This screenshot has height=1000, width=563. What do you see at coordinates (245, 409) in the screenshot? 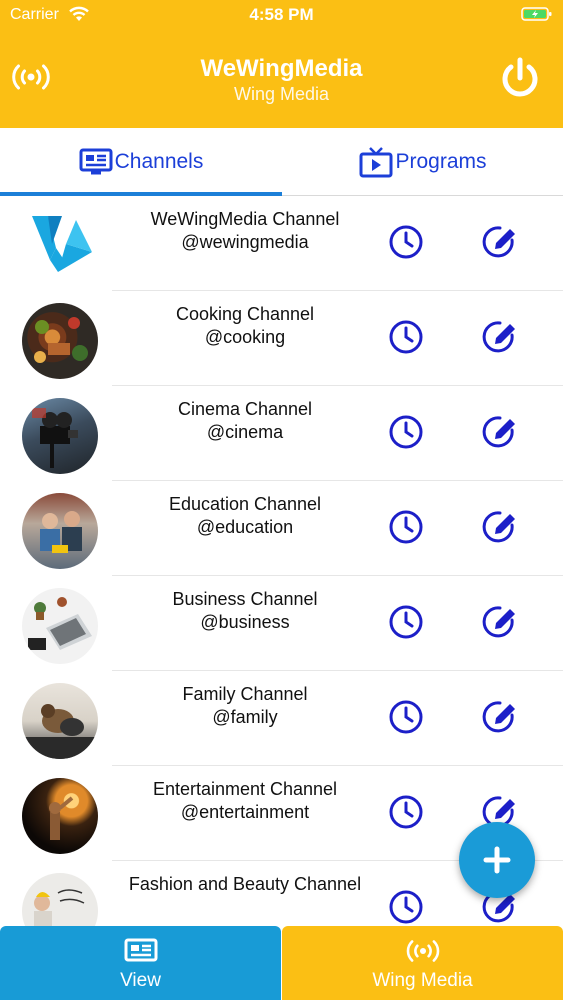
I see `channel-name: Cinema Channel` at bounding box center [245, 409].